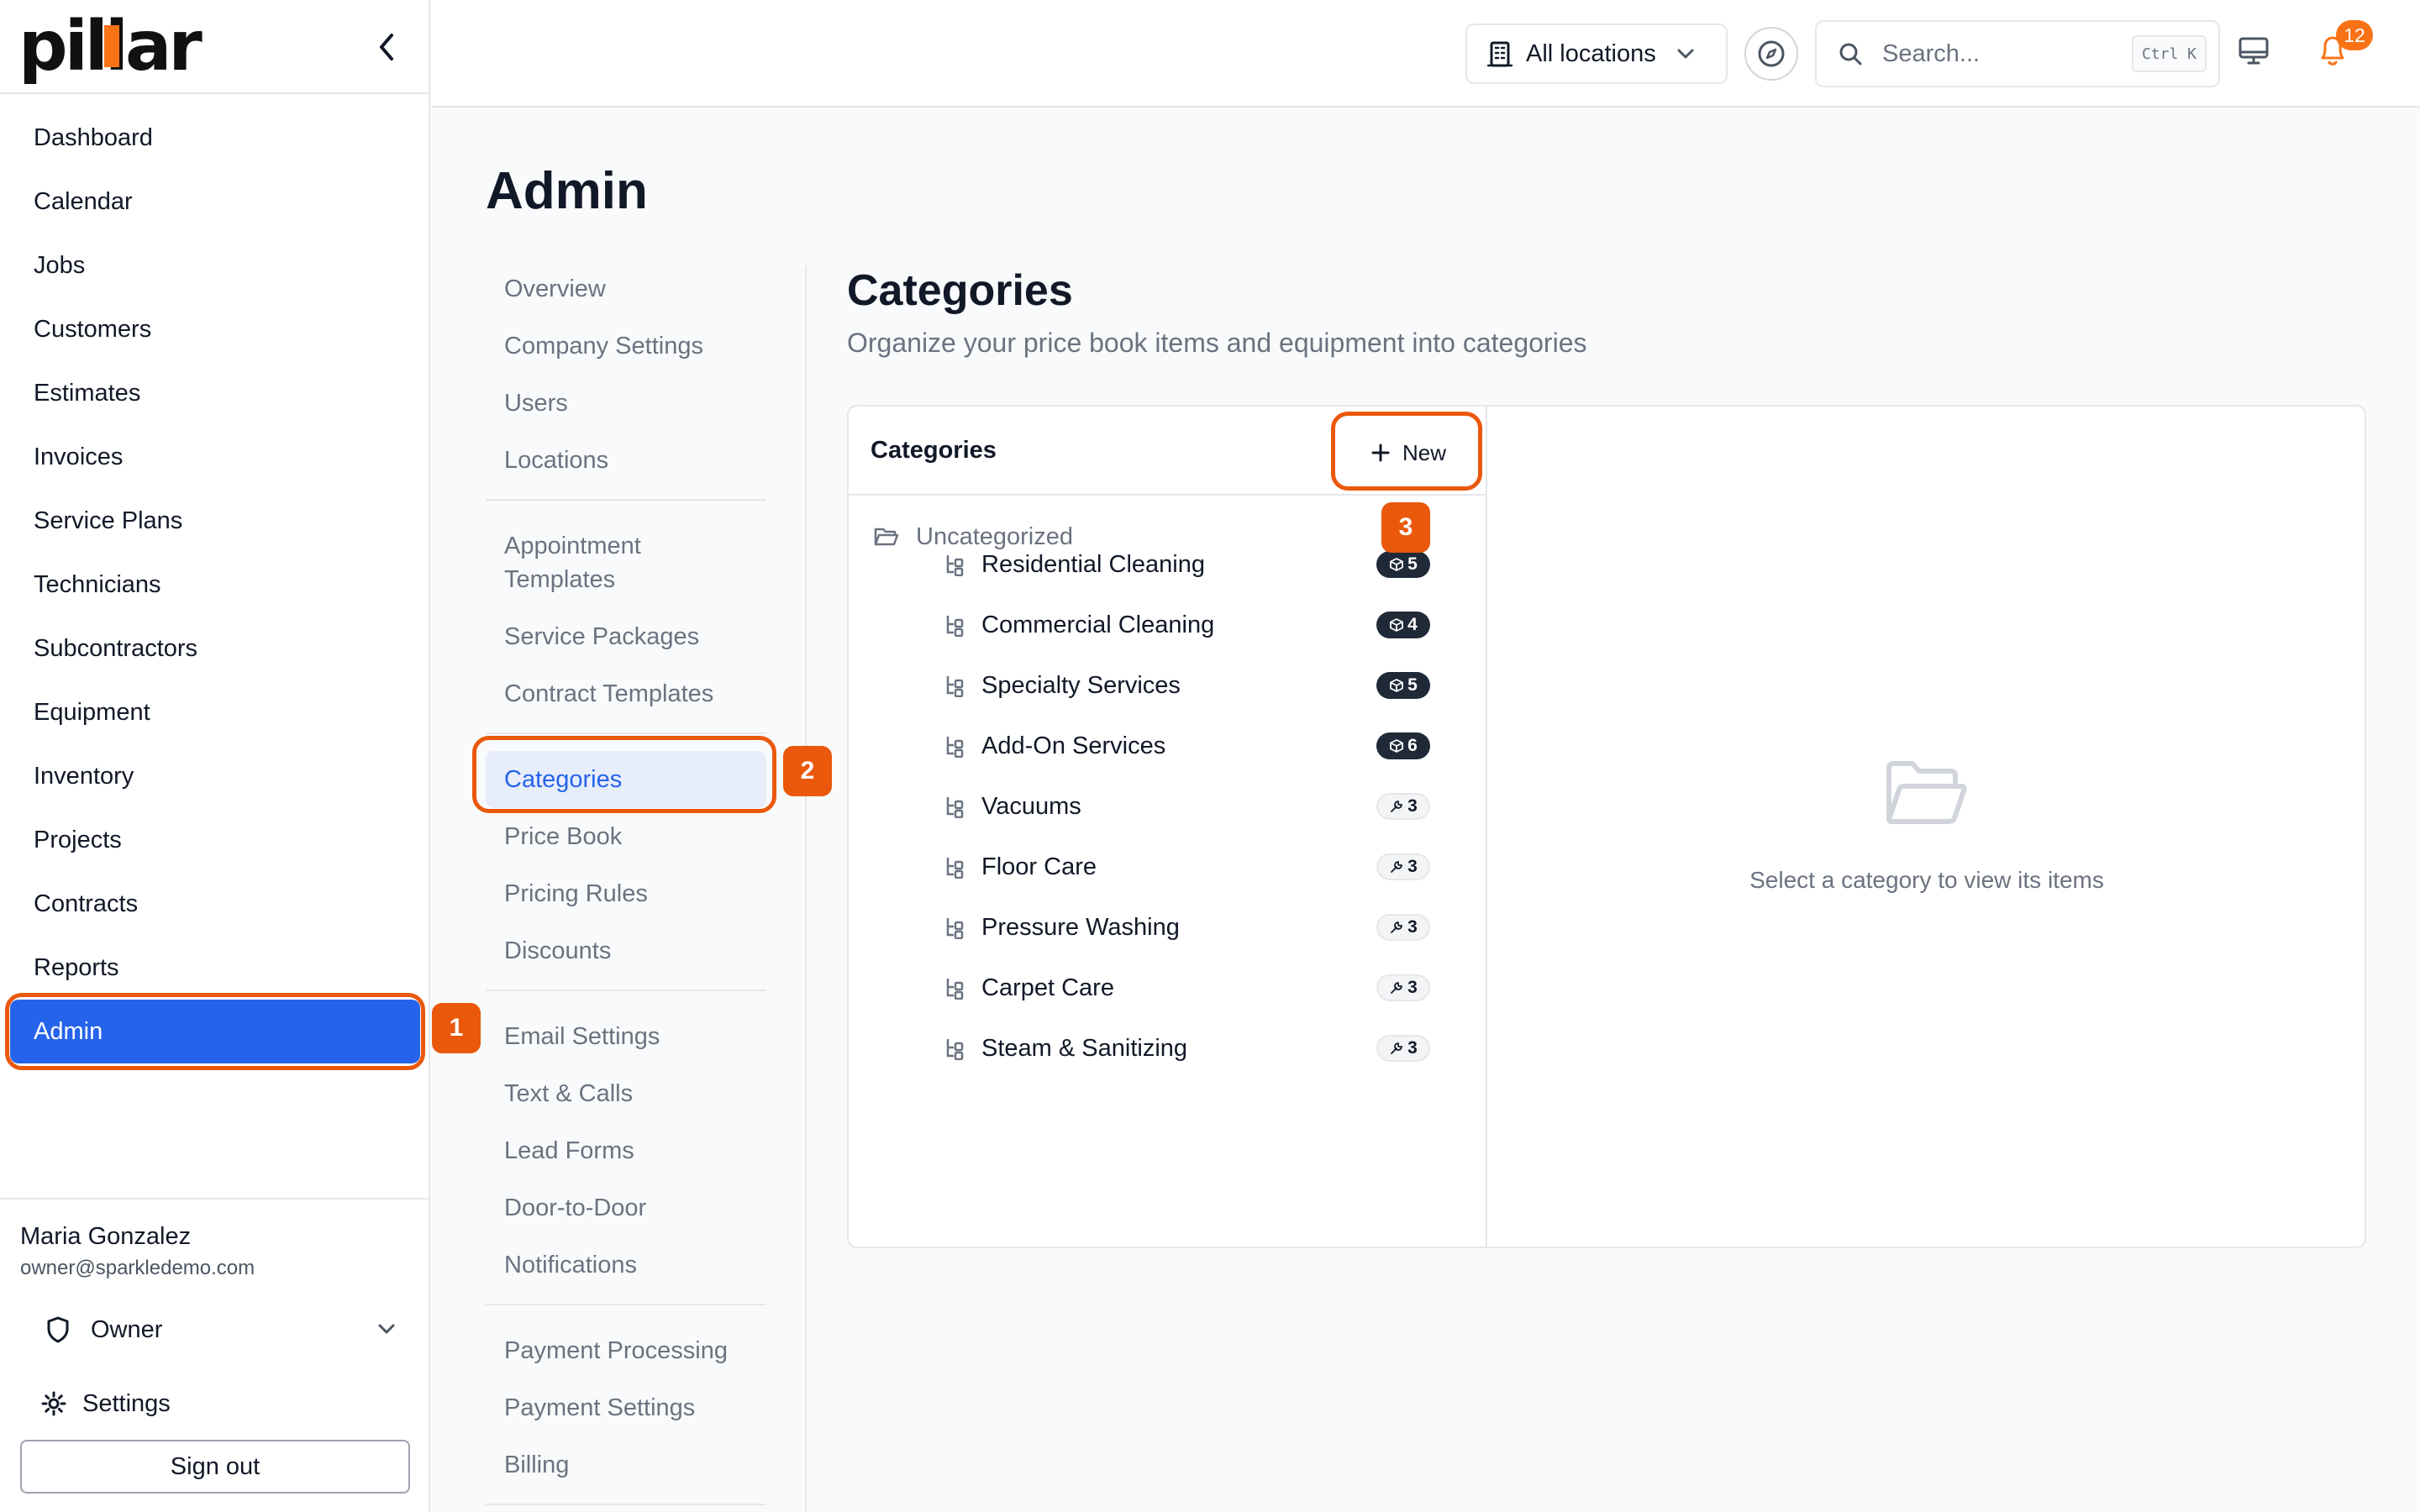 The height and width of the screenshot is (1512, 2420). What do you see at coordinates (1031, 806) in the screenshot?
I see `category-name: Vacuums` at bounding box center [1031, 806].